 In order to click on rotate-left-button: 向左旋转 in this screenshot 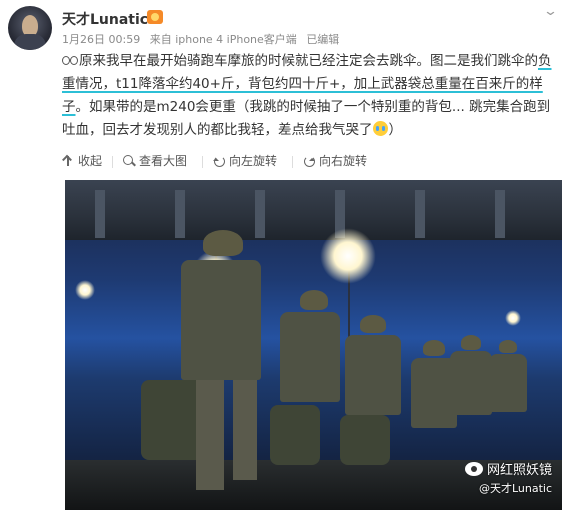, I will do `click(245, 160)`.